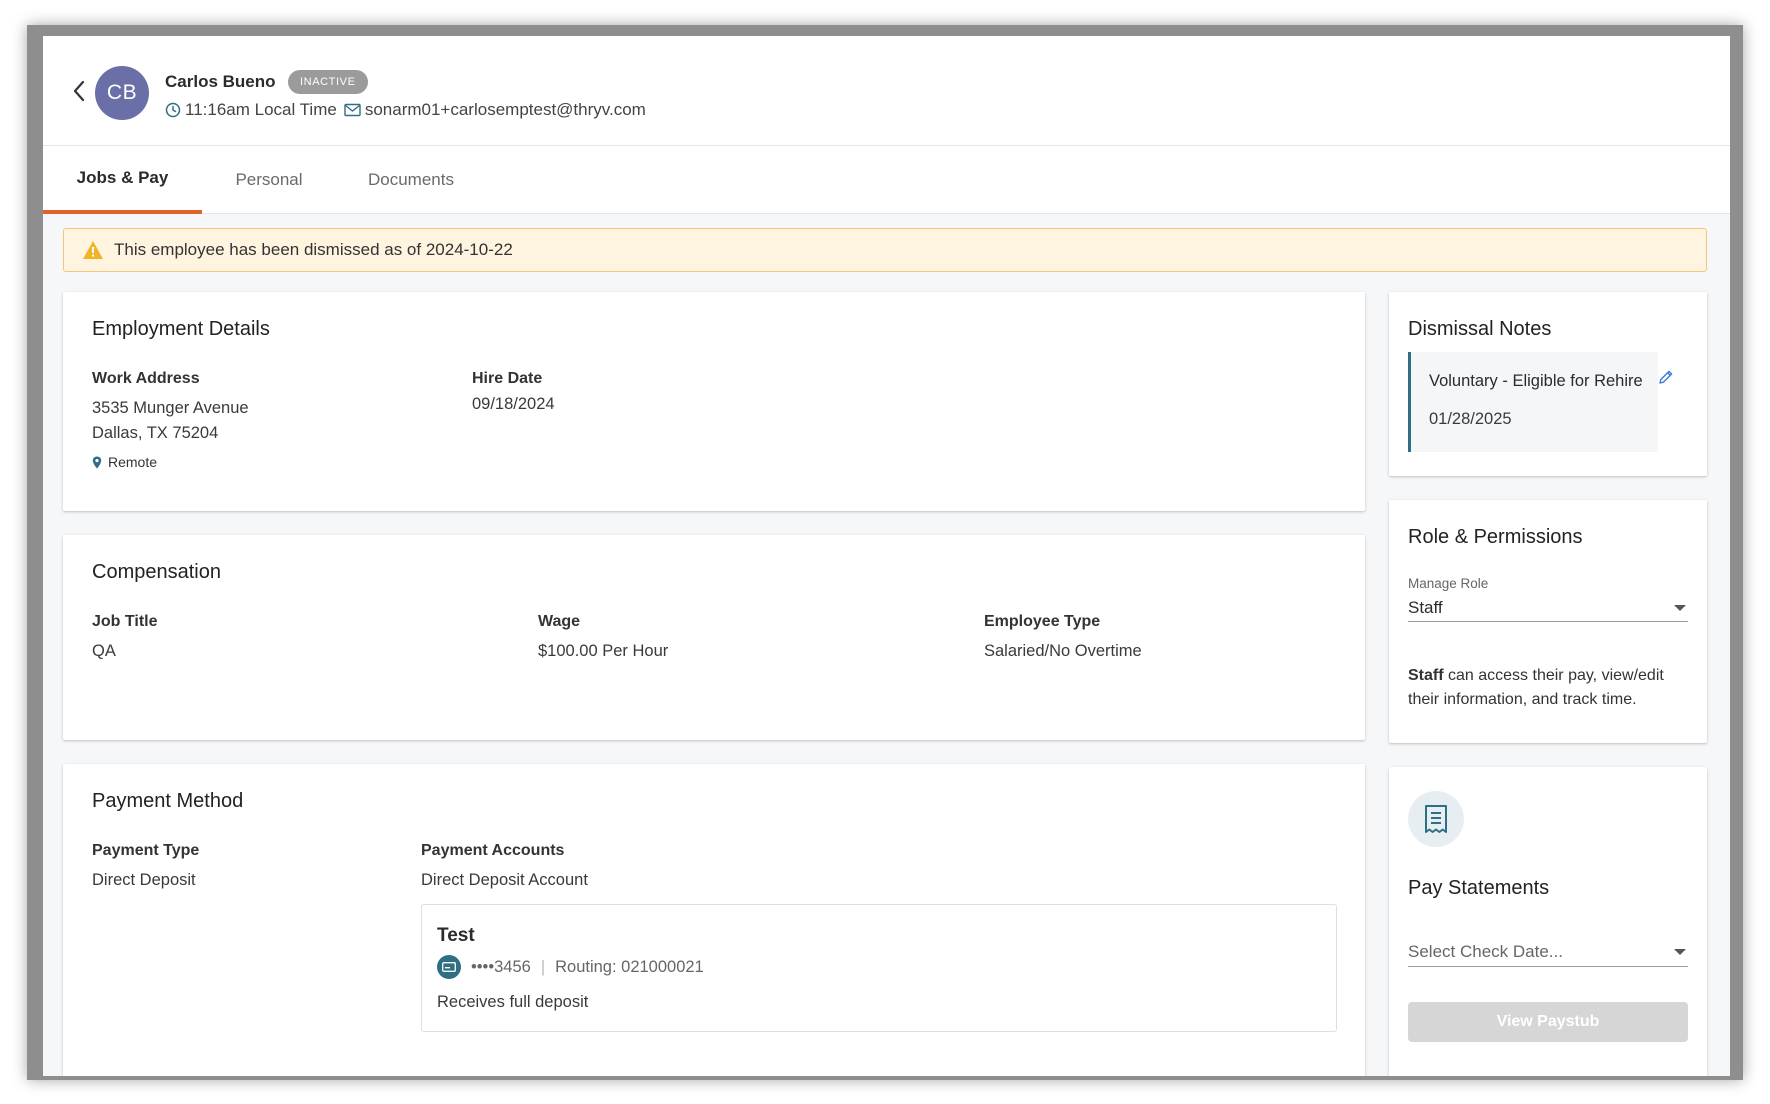  What do you see at coordinates (104, 651) in the screenshot?
I see `job-title-value: QA` at bounding box center [104, 651].